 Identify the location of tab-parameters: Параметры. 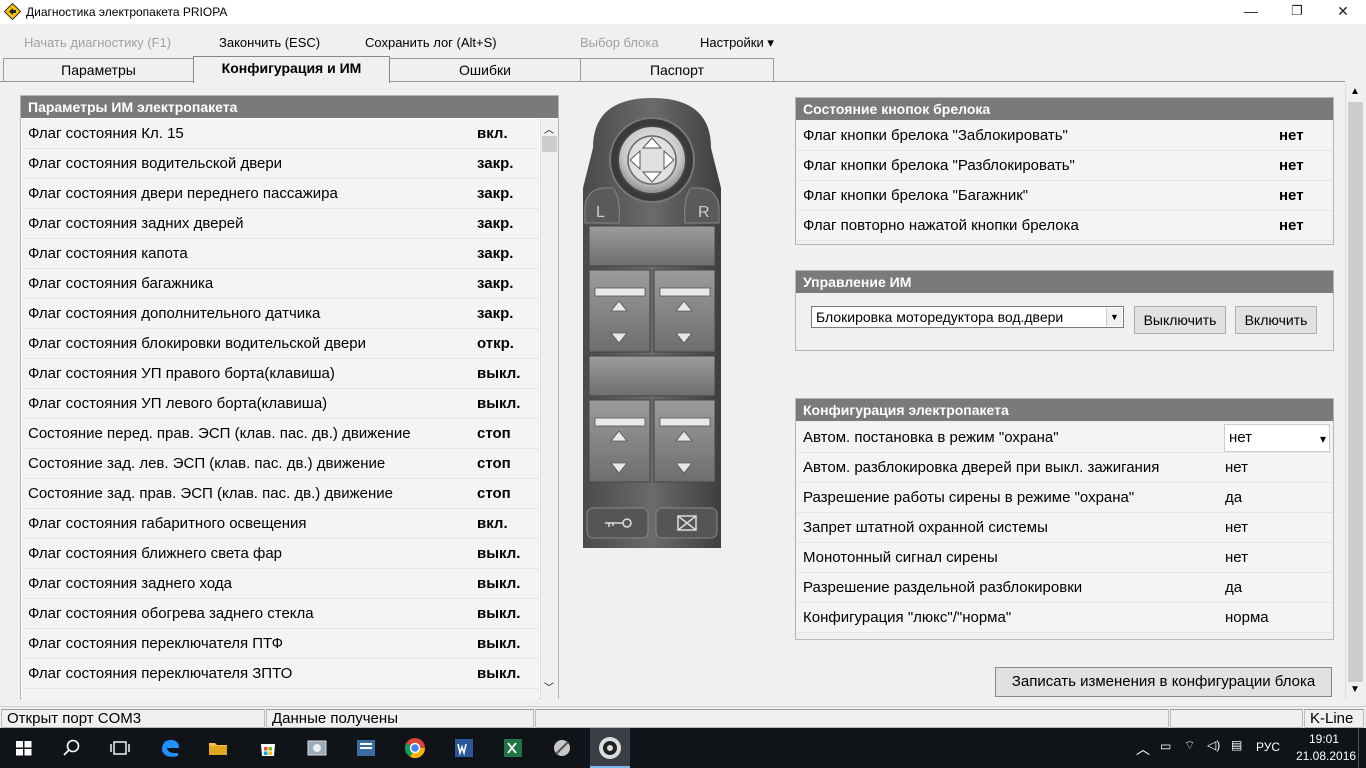
(98, 70).